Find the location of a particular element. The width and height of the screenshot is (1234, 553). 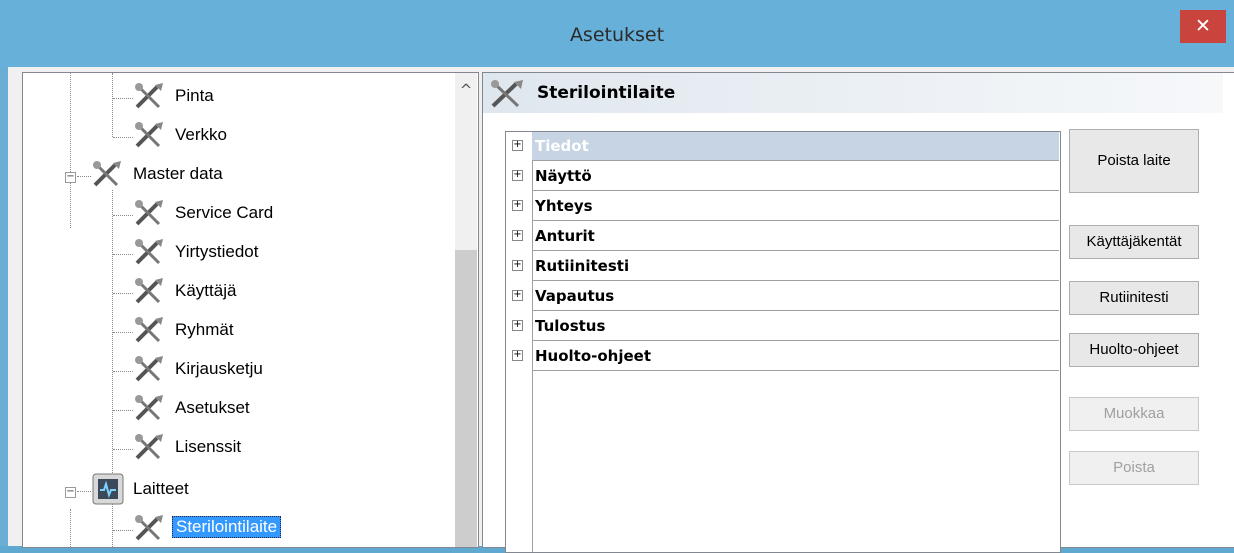

grid-section-vapautus: + Vapautus is located at coordinates (783, 296).